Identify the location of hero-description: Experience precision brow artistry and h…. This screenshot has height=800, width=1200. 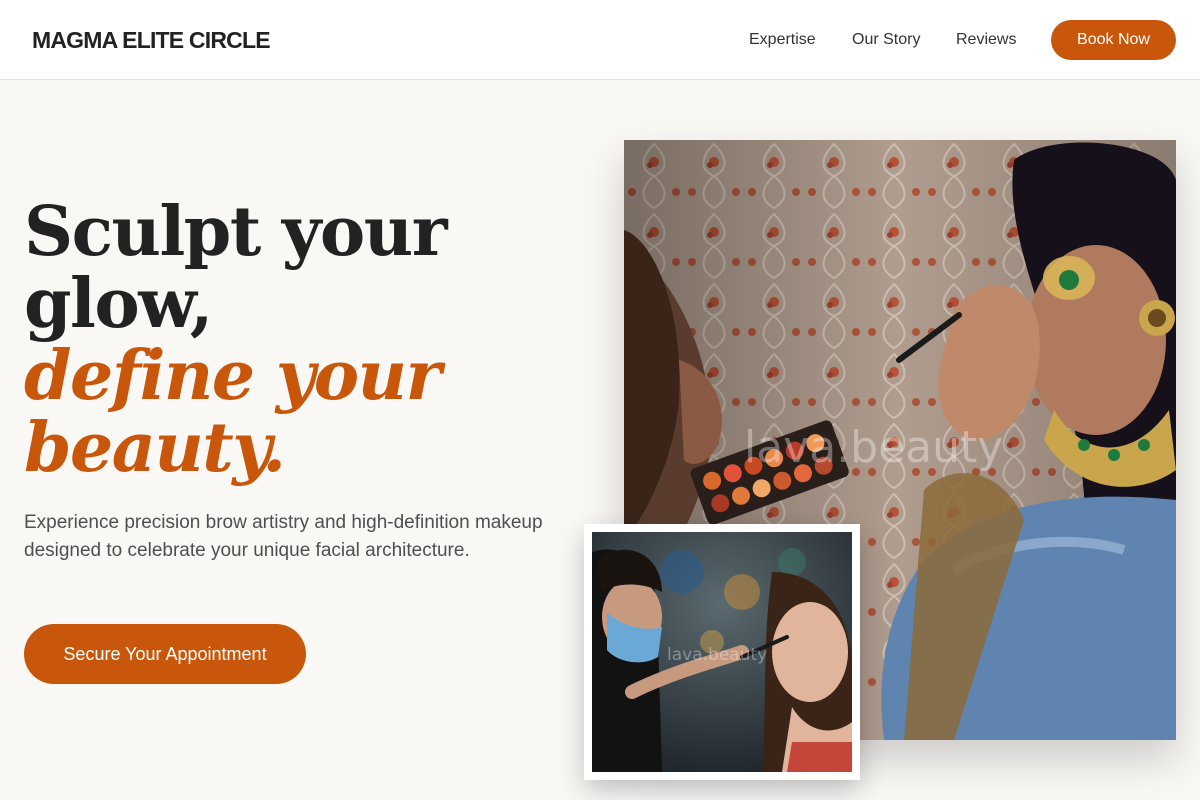
(283, 536).